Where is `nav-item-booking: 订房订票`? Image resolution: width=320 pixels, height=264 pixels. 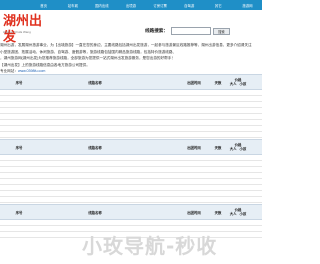 nav-item-booking: 订房订票 is located at coordinates (160, 5).